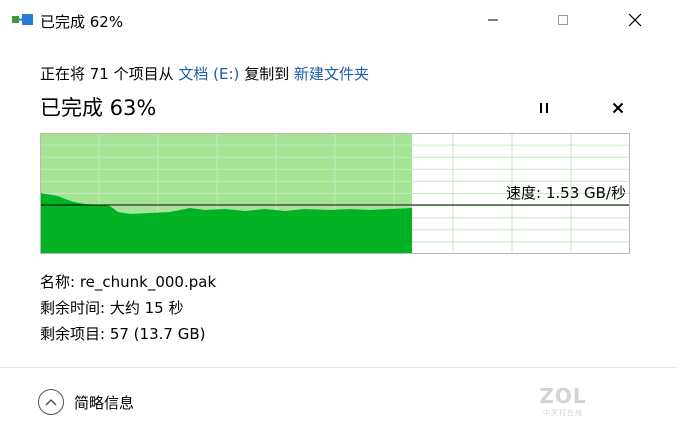 This screenshot has width=677, height=440. I want to click on minimize-icon, so click(493, 20).